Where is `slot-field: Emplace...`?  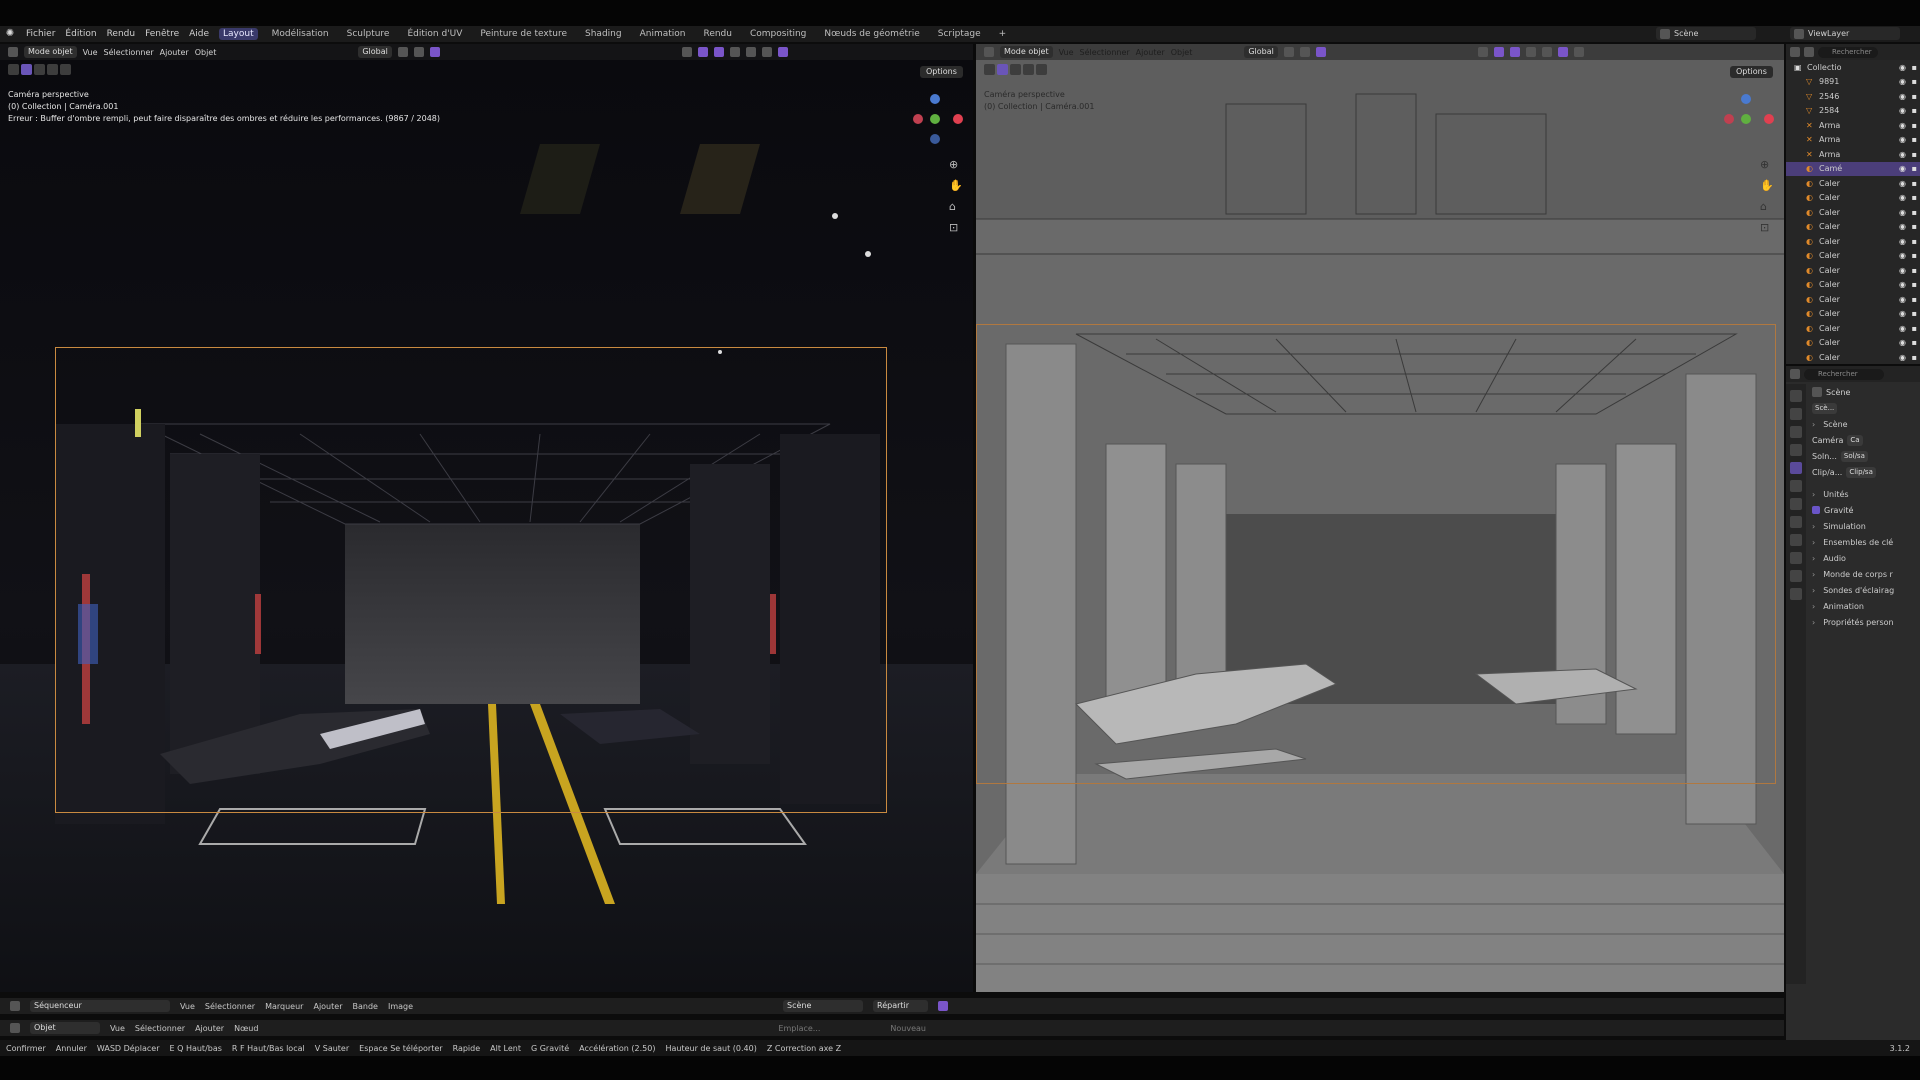 slot-field: Emplace... is located at coordinates (799, 1028).